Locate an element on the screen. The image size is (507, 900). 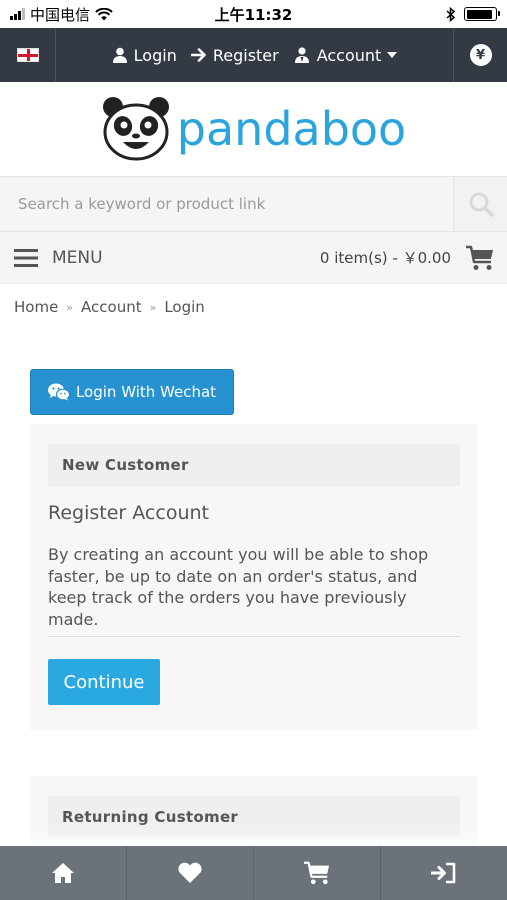
account-label: Account is located at coordinates (349, 55).